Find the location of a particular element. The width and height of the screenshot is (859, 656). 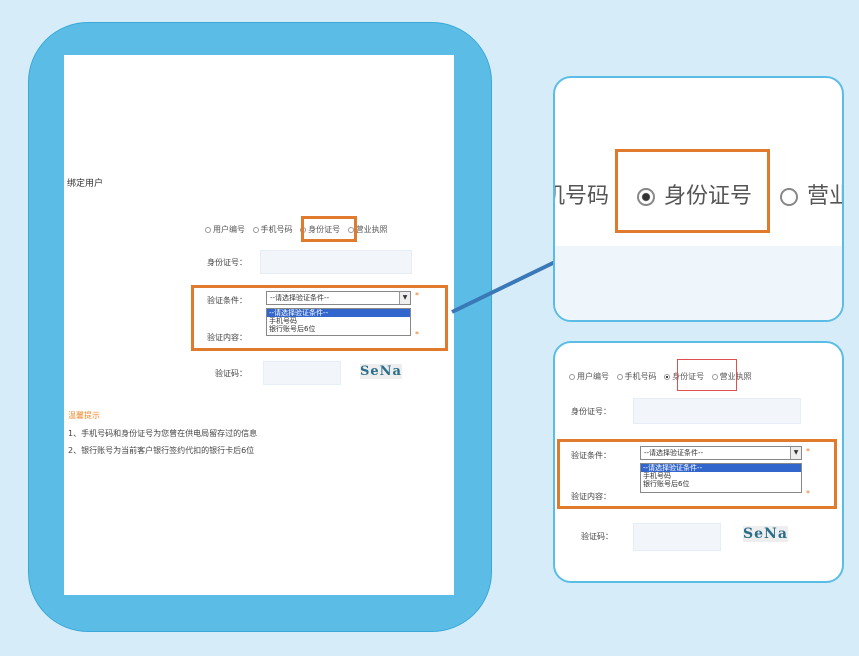

condition-dropdown: --请选择验证条件-- 手机号码 银行账号后6位 is located at coordinates (721, 478).